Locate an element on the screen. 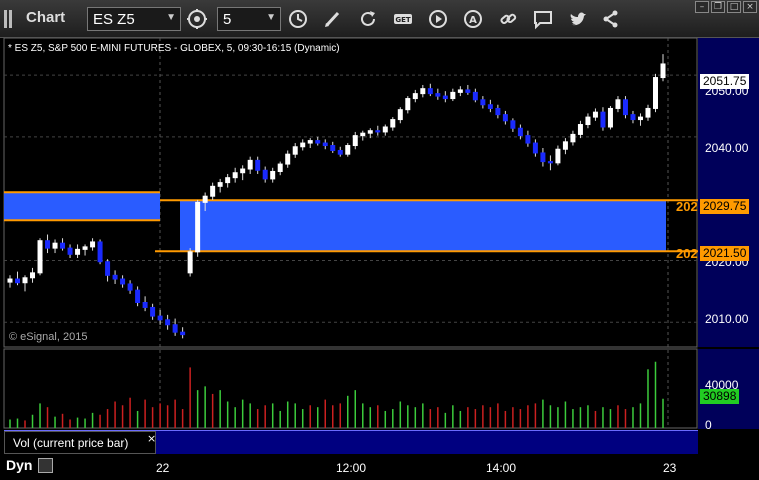 Image resolution: width=759 pixels, height=480 pixels. time-label: 22 is located at coordinates (163, 468).